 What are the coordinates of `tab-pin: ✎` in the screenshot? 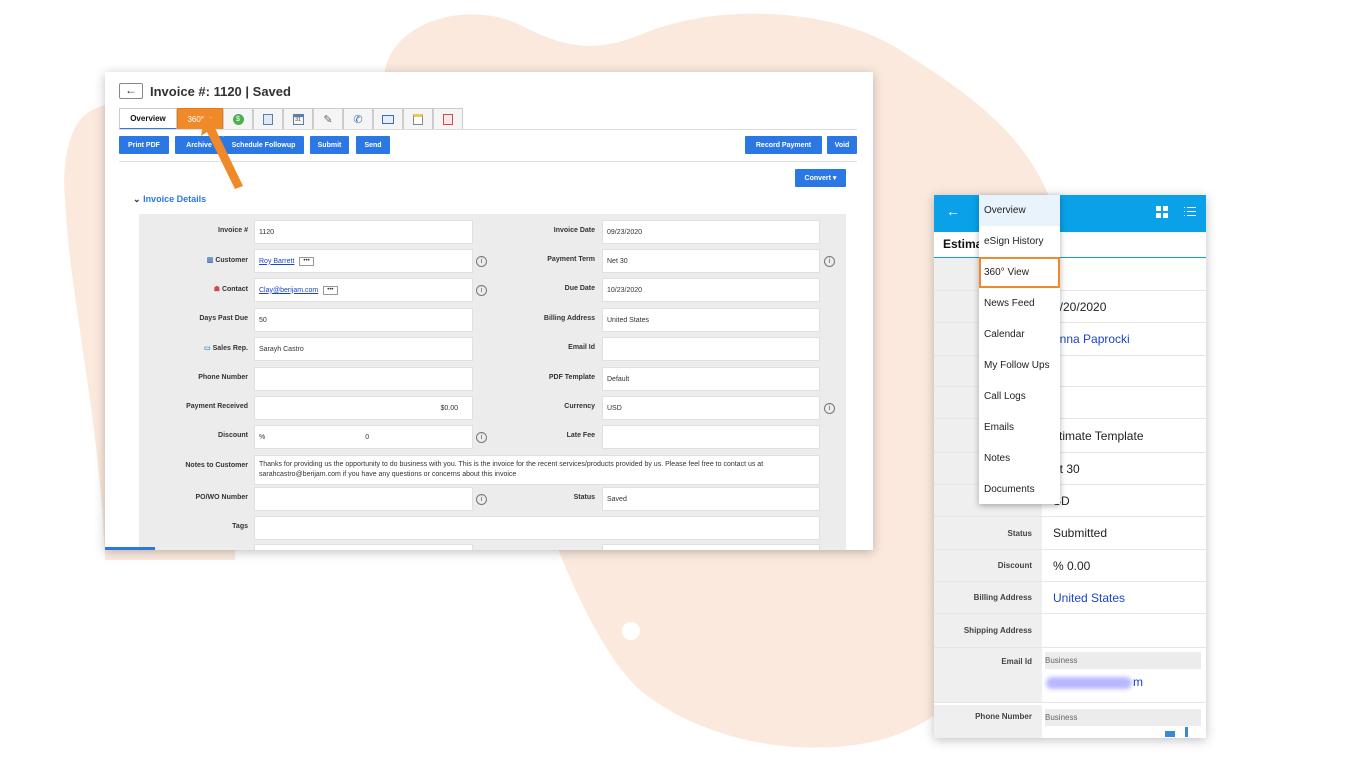 It's located at (328, 119).